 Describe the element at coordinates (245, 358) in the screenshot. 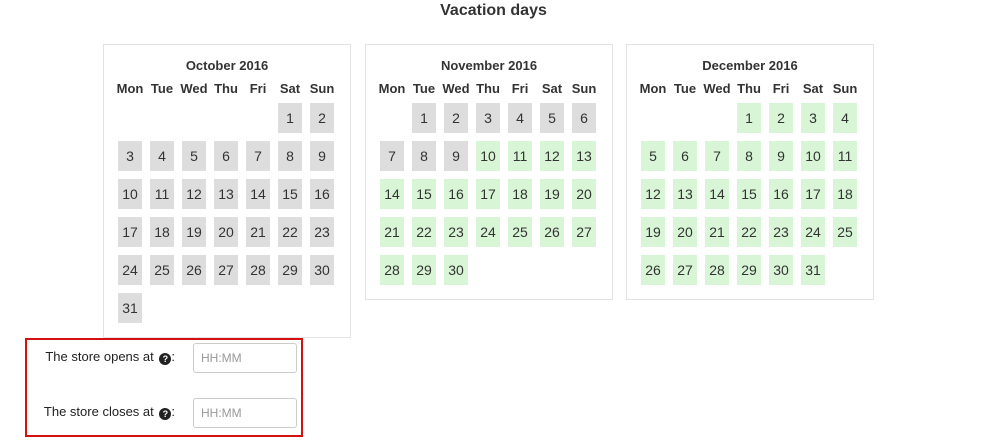

I see `store-opens-input` at that location.